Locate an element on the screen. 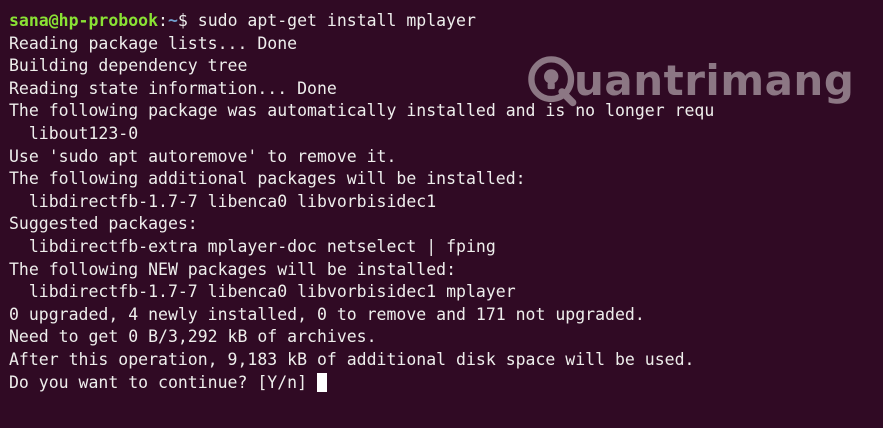  prompt-command: sudo apt-get install mplayer is located at coordinates (336, 20).